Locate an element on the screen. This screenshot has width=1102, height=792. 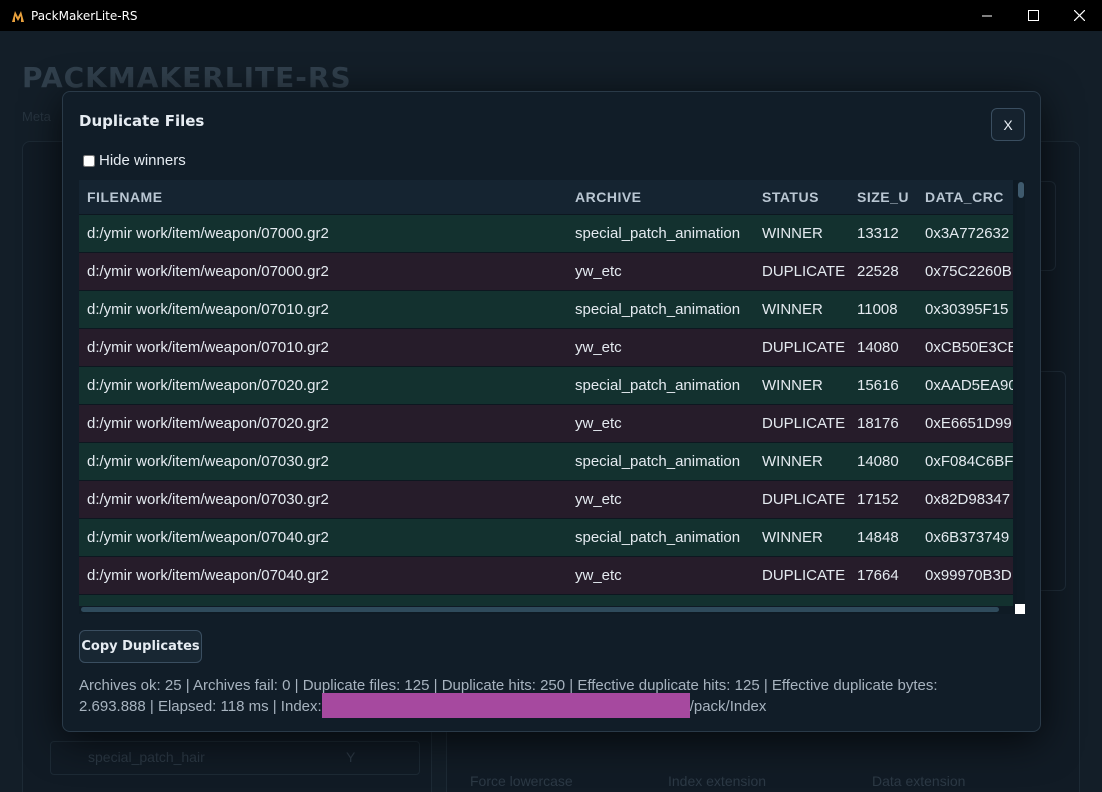
header-filename: FILENAME is located at coordinates (125, 197).